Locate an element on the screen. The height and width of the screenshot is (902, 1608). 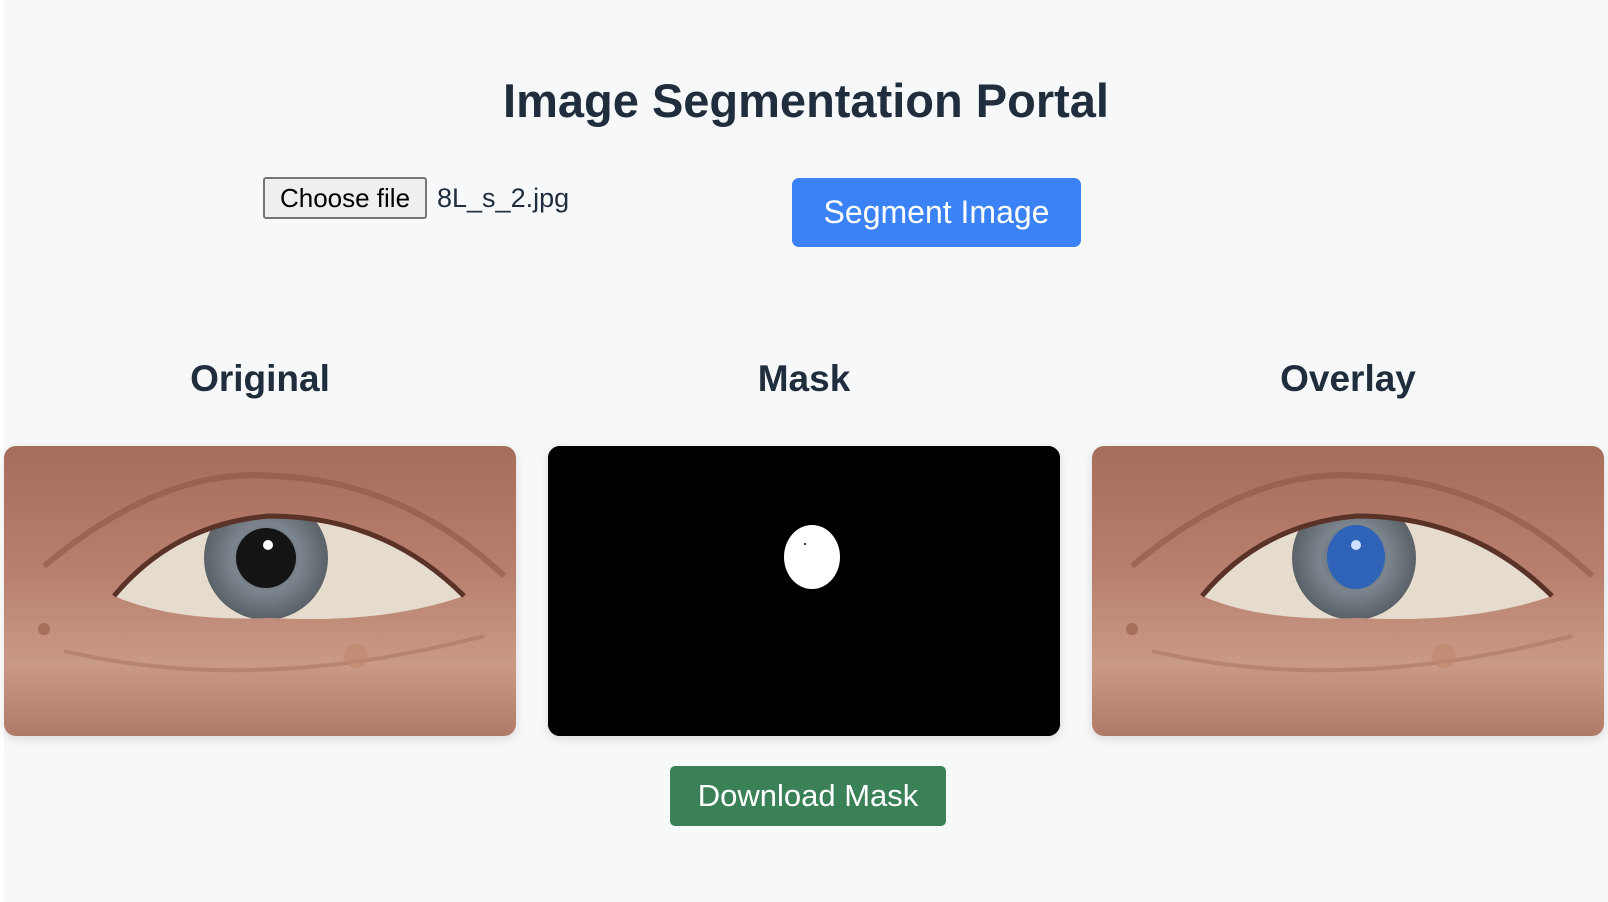
eye-photo is located at coordinates (260, 591).